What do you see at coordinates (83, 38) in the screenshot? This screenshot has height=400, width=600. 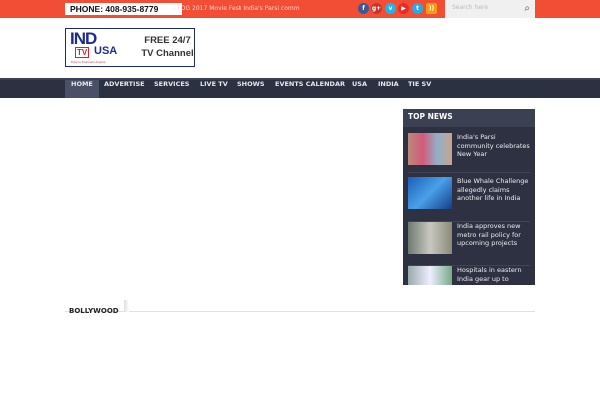 I see `logo-ind: IND` at bounding box center [83, 38].